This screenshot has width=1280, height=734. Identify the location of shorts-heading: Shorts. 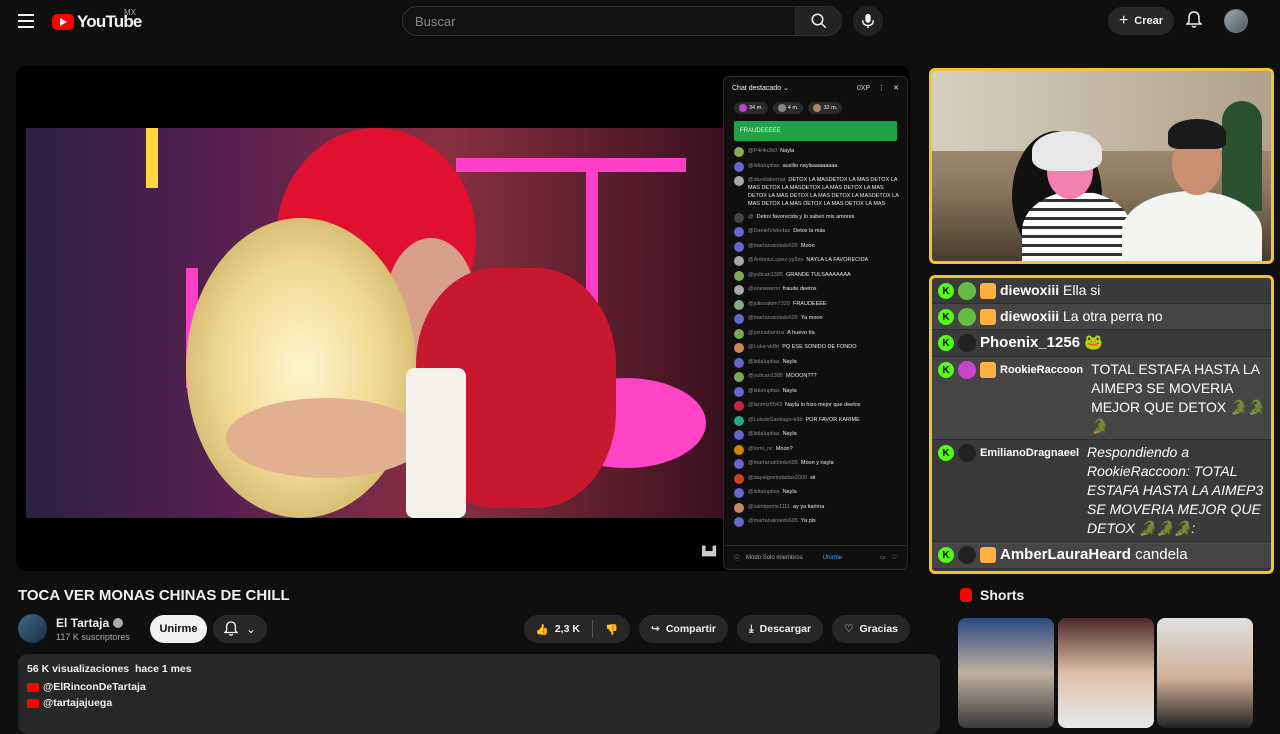
(992, 595).